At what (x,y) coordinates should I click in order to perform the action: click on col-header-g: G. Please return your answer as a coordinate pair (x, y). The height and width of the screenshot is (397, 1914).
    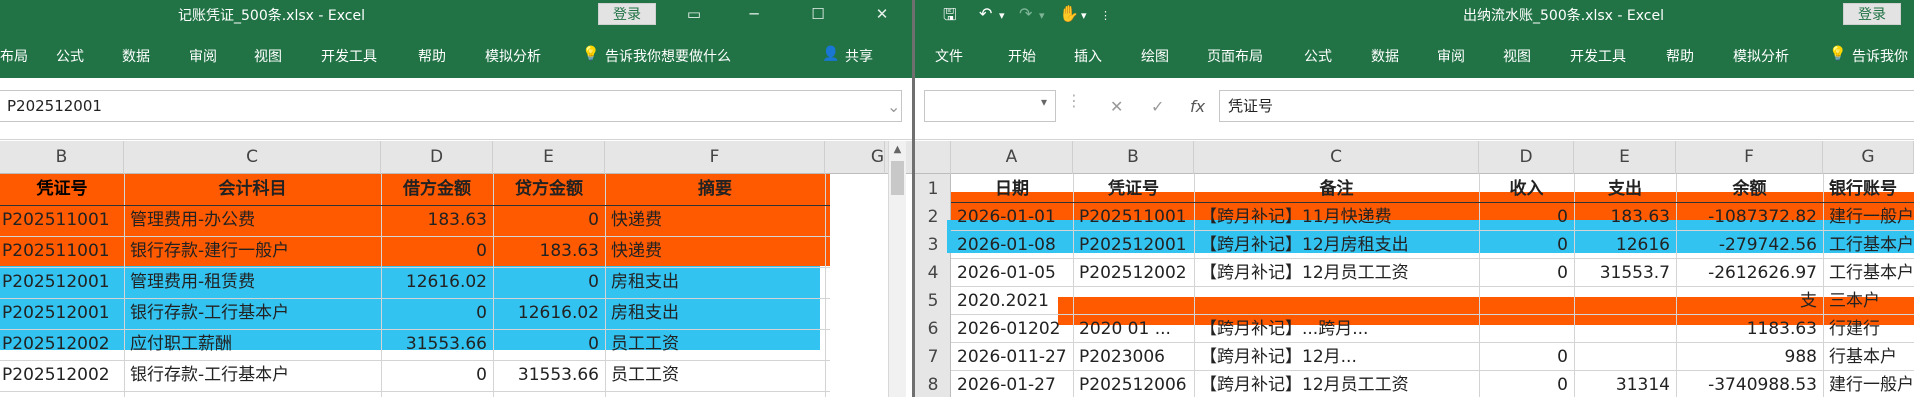
    Looking at the image, I should click on (855, 157).